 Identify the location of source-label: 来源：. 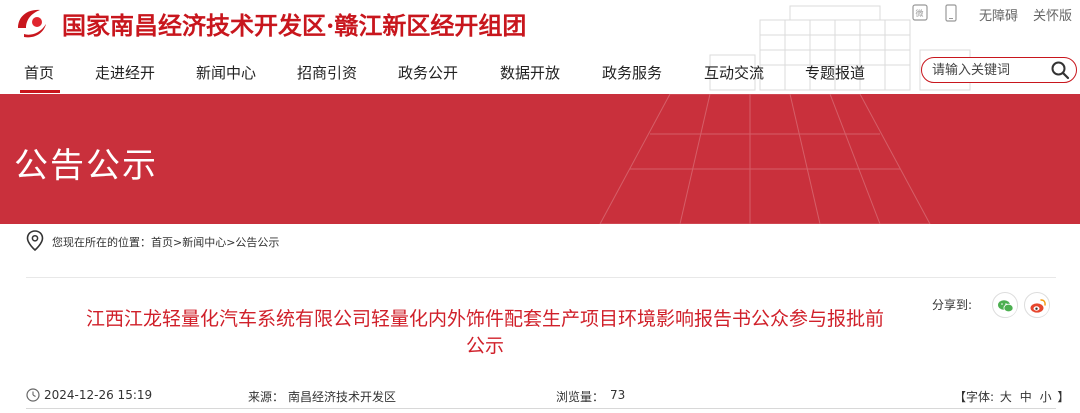
(266, 397).